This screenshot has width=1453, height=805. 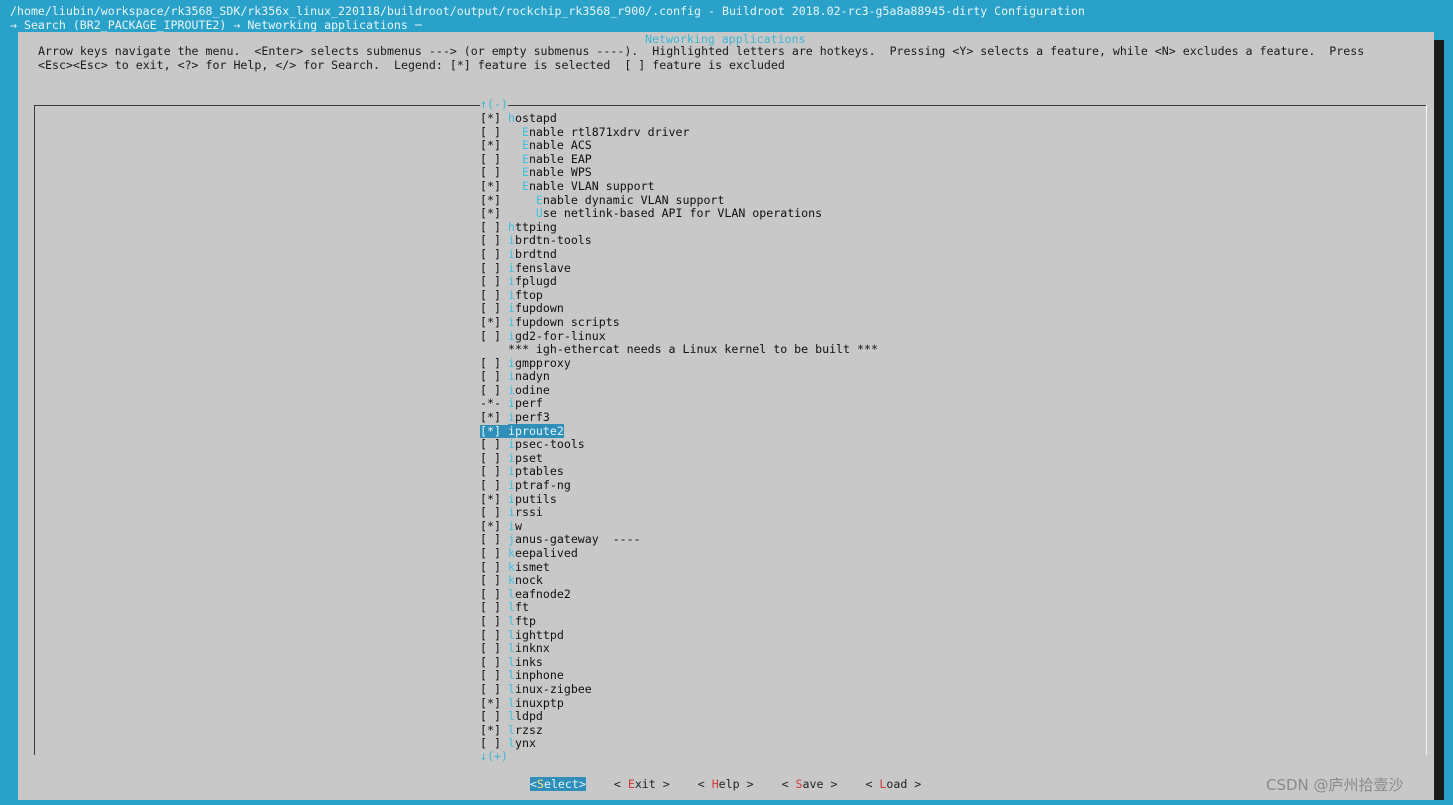 I want to click on menu-item-inadyn: [ ] inadyn, so click(x=679, y=376).